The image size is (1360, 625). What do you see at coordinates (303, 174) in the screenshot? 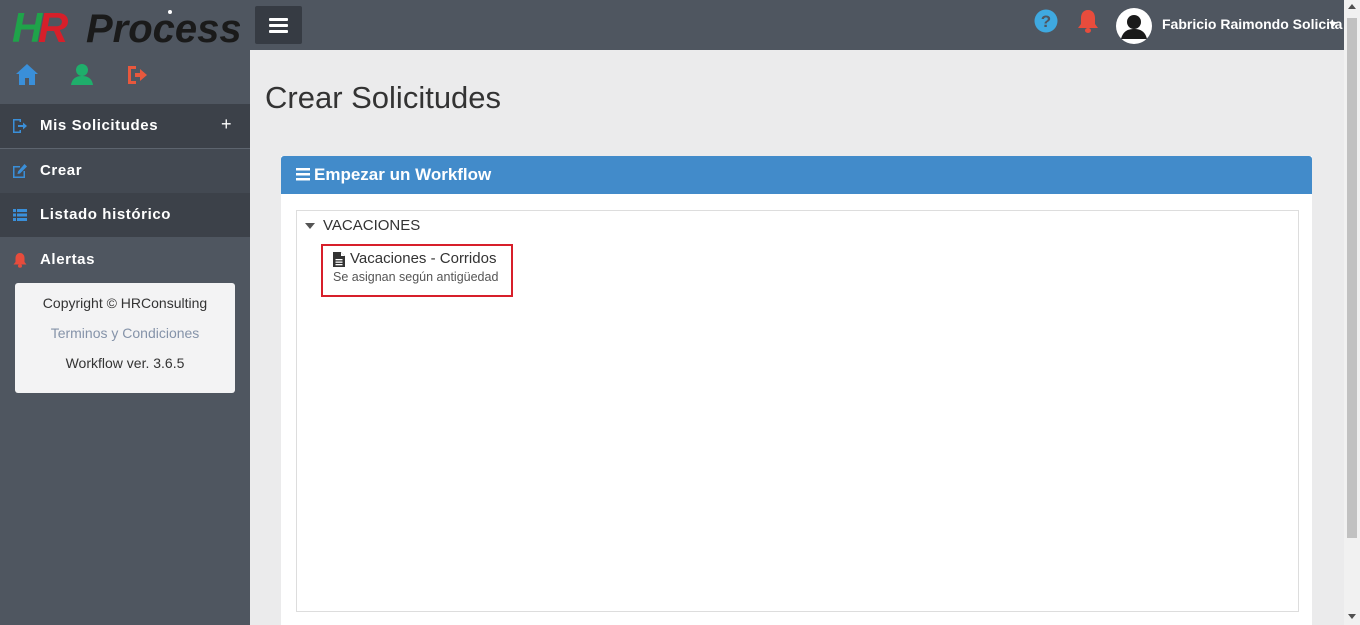
I see `bars-icon` at bounding box center [303, 174].